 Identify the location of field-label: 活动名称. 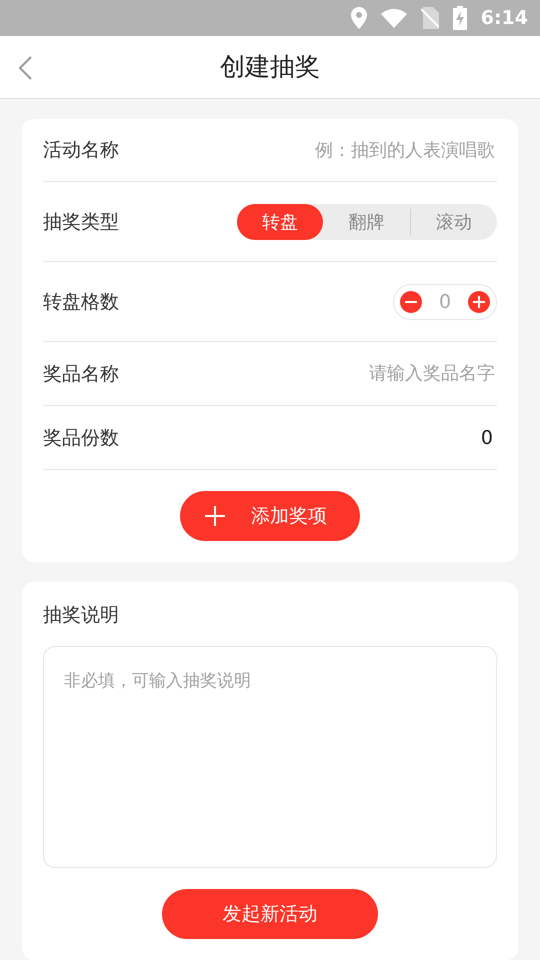
(81, 150).